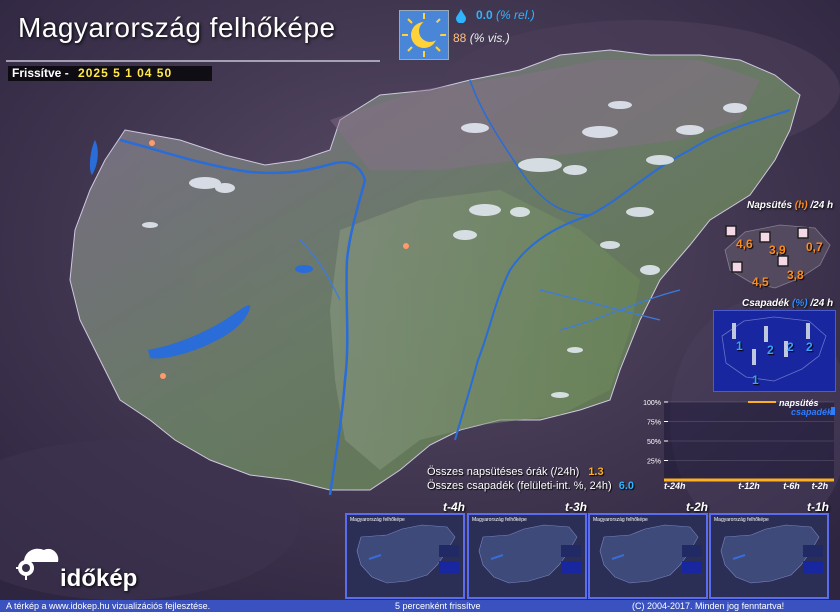  I want to click on thumbnail-label: t-3h, so click(576, 507).